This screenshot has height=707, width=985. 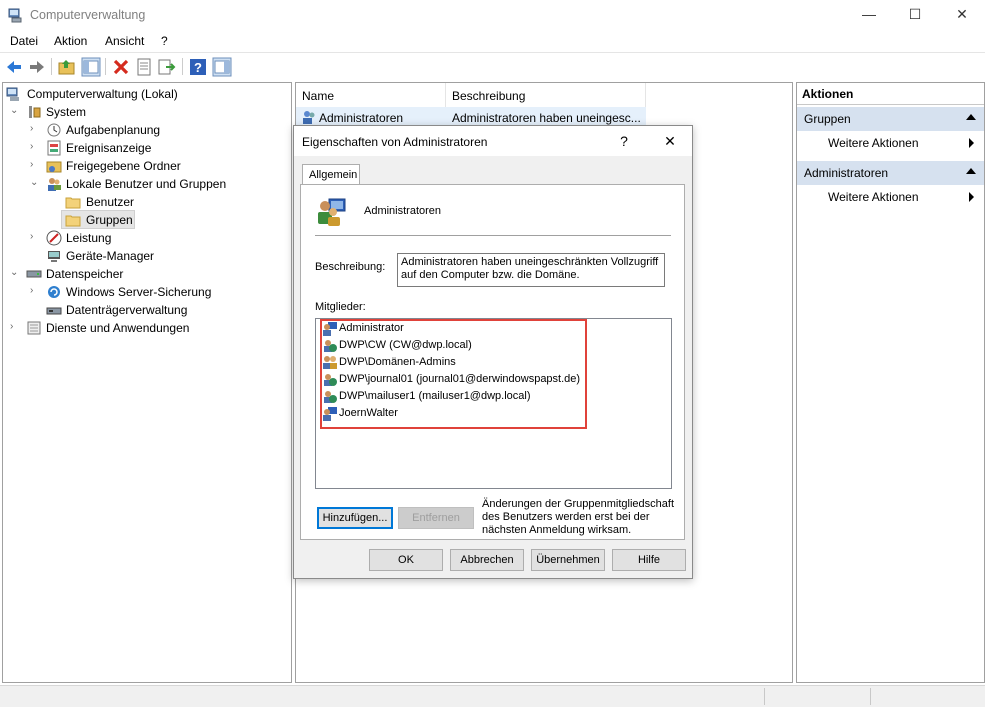 I want to click on members-label: Mitglieder:, so click(x=340, y=307).